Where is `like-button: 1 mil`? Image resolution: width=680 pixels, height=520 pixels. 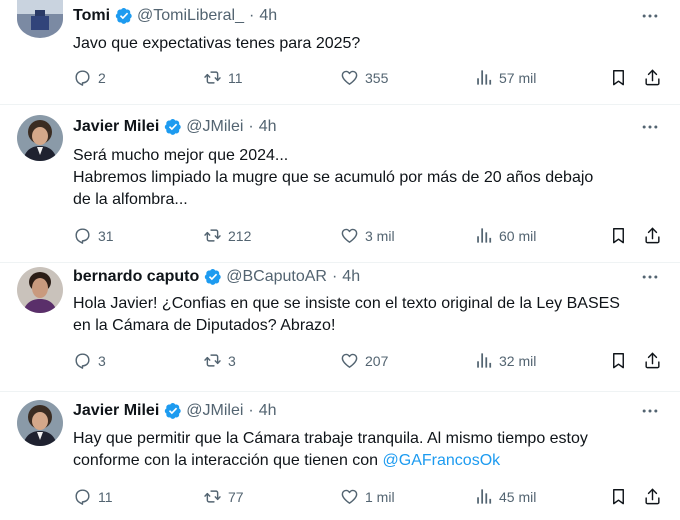 like-button: 1 mil is located at coordinates (367, 496).